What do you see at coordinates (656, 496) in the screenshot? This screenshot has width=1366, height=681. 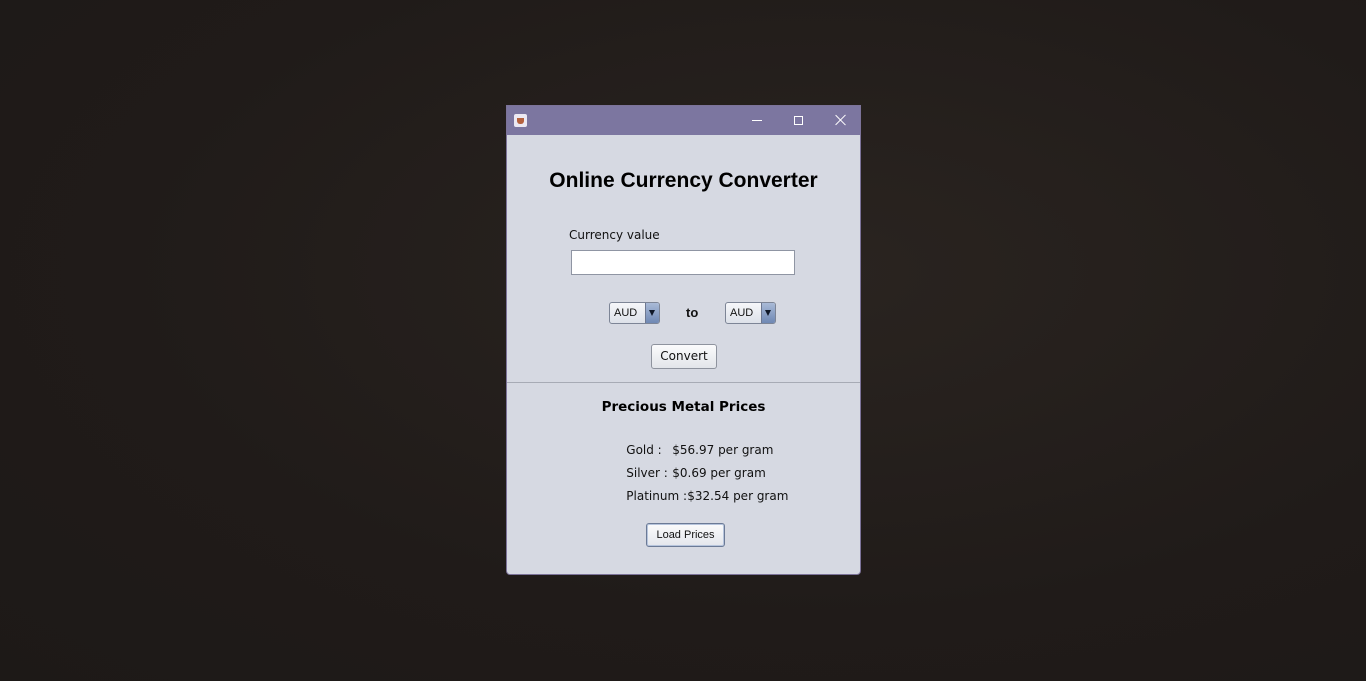 I see `platinum-label: Platinum :` at bounding box center [656, 496].